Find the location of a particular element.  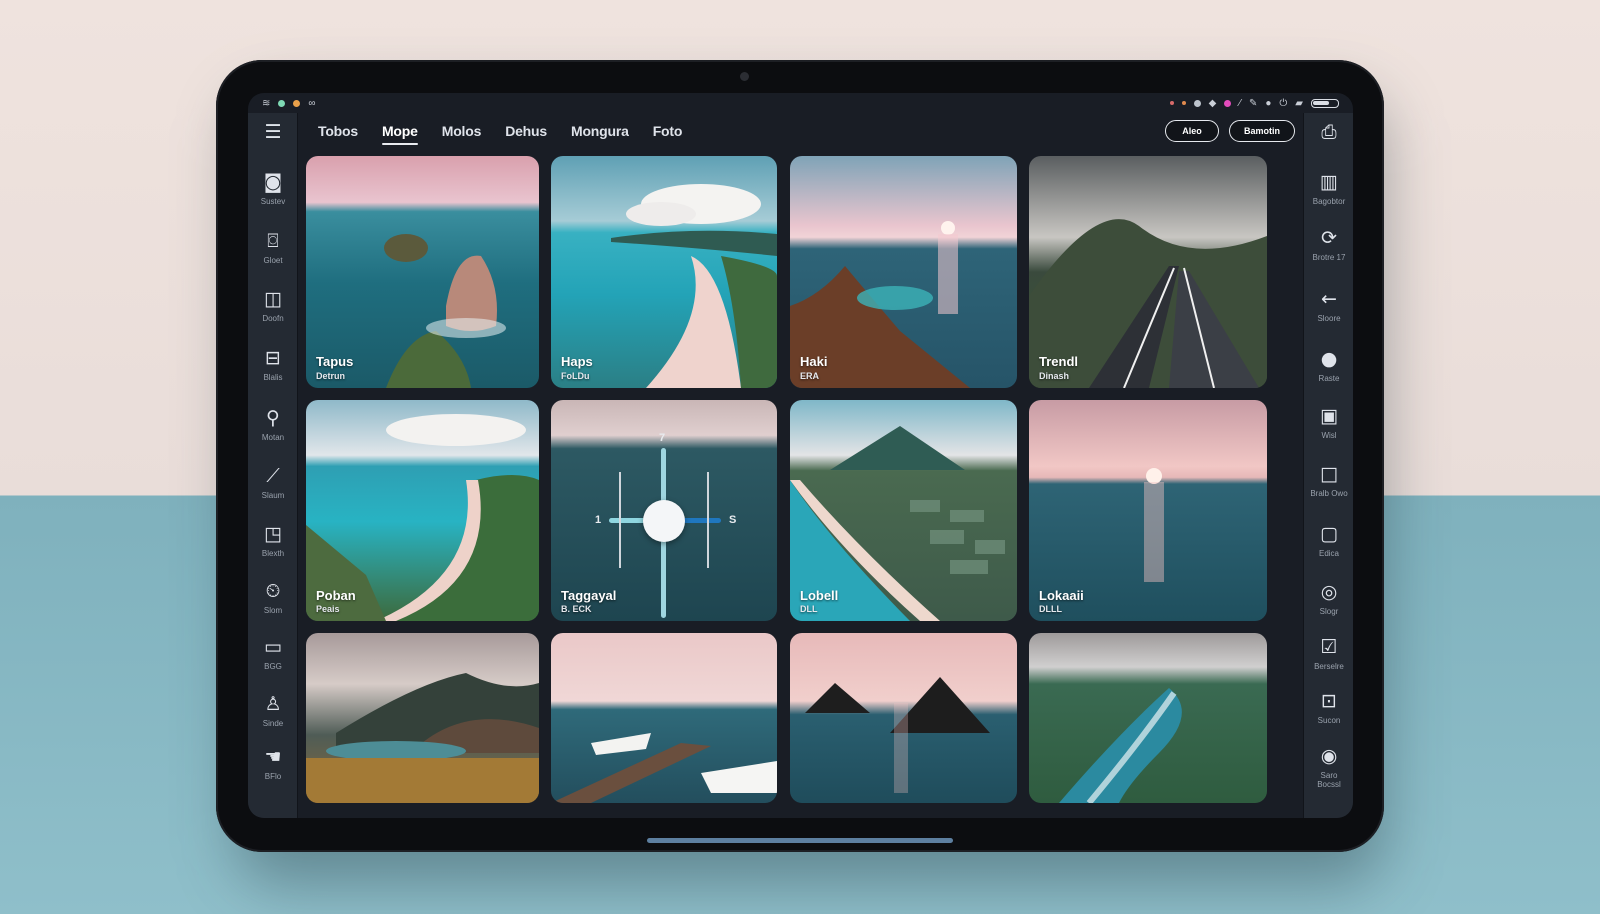

tab-mongura: Mongura is located at coordinates (600, 131).